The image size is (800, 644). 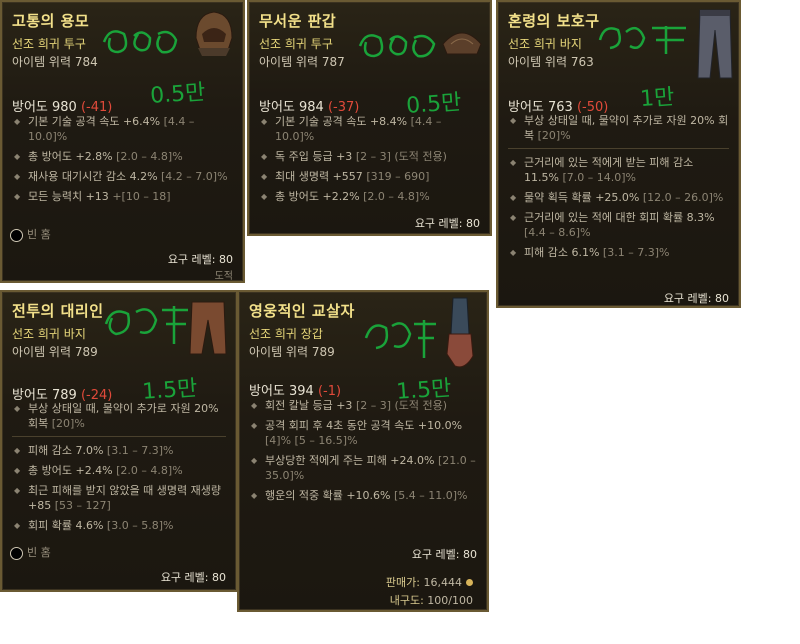 I want to click on item-power: 아이템 위력 784, so click(x=55, y=62).